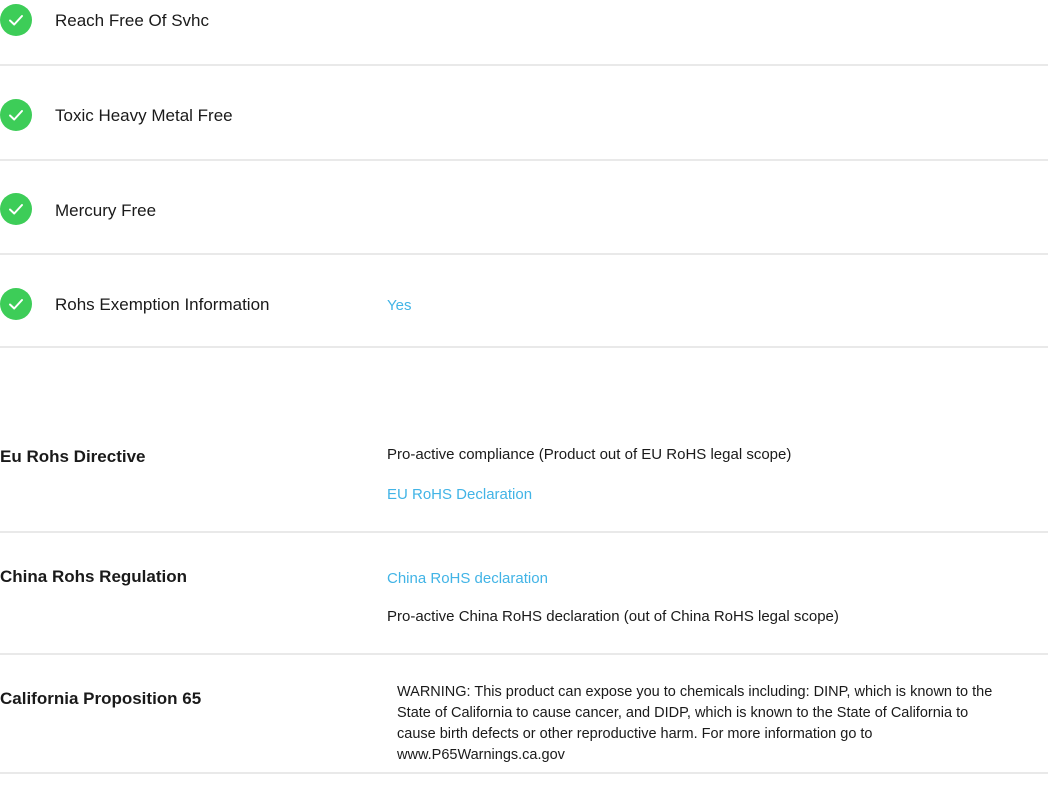  Describe the element at coordinates (144, 115) in the screenshot. I see `attribute-label-toxic-heavy-metal-free: Toxic Heavy Metal Free` at that location.